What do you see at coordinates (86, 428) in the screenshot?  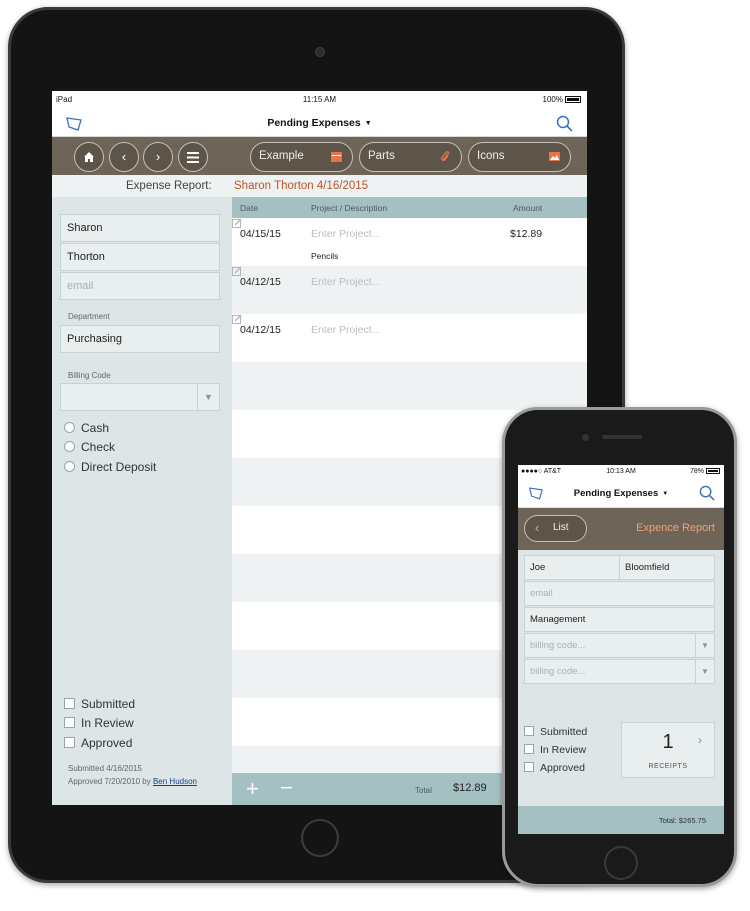 I see `payment-option-cash: Cash` at bounding box center [86, 428].